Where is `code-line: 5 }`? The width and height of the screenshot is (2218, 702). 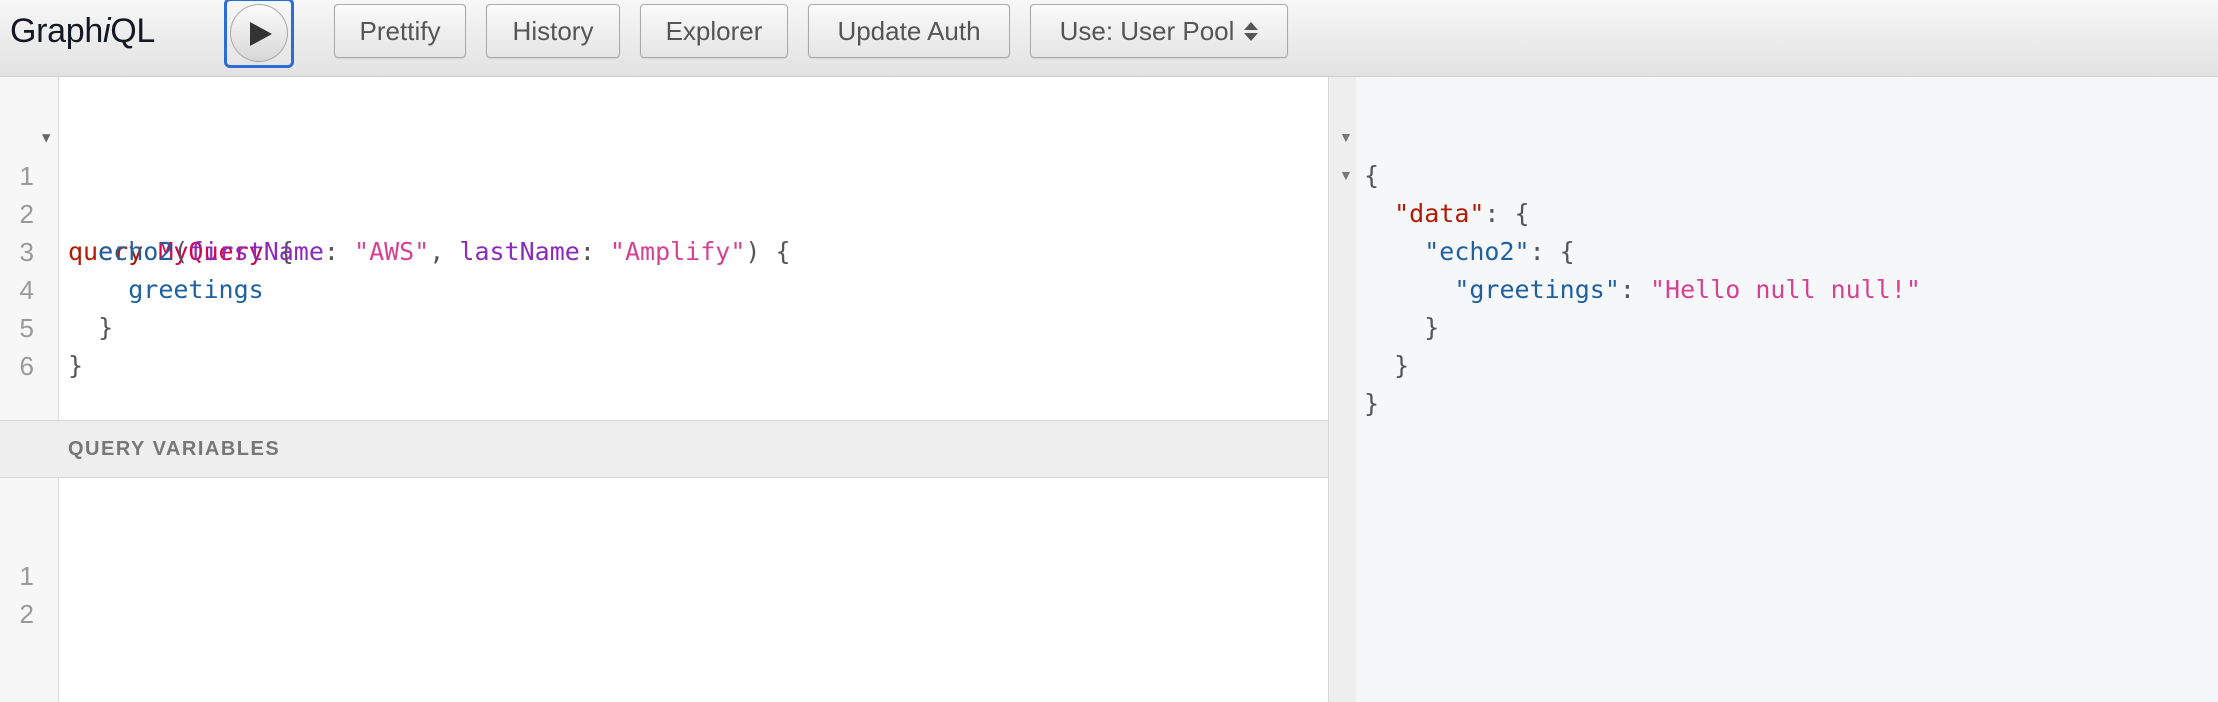 code-line: 5 } is located at coordinates (664, 325).